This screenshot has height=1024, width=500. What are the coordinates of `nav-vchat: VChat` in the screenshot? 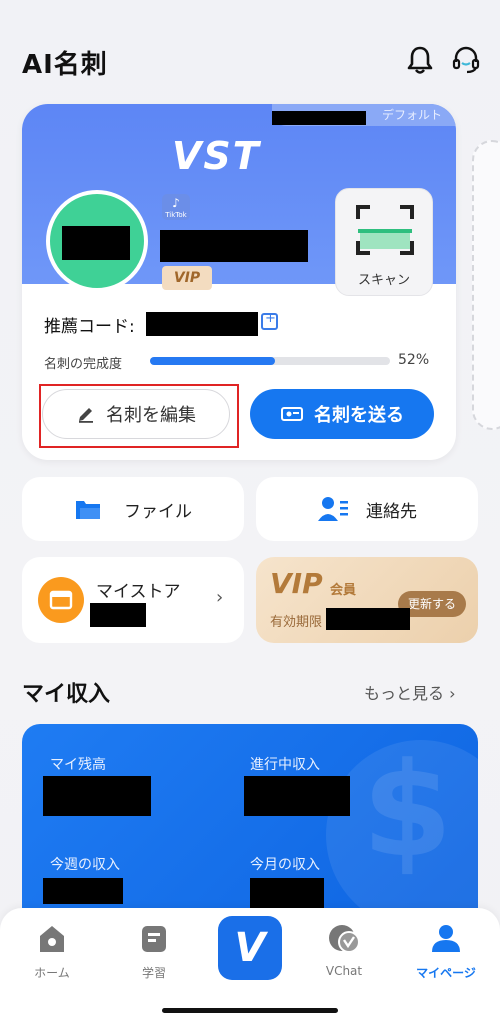 It's located at (344, 950).